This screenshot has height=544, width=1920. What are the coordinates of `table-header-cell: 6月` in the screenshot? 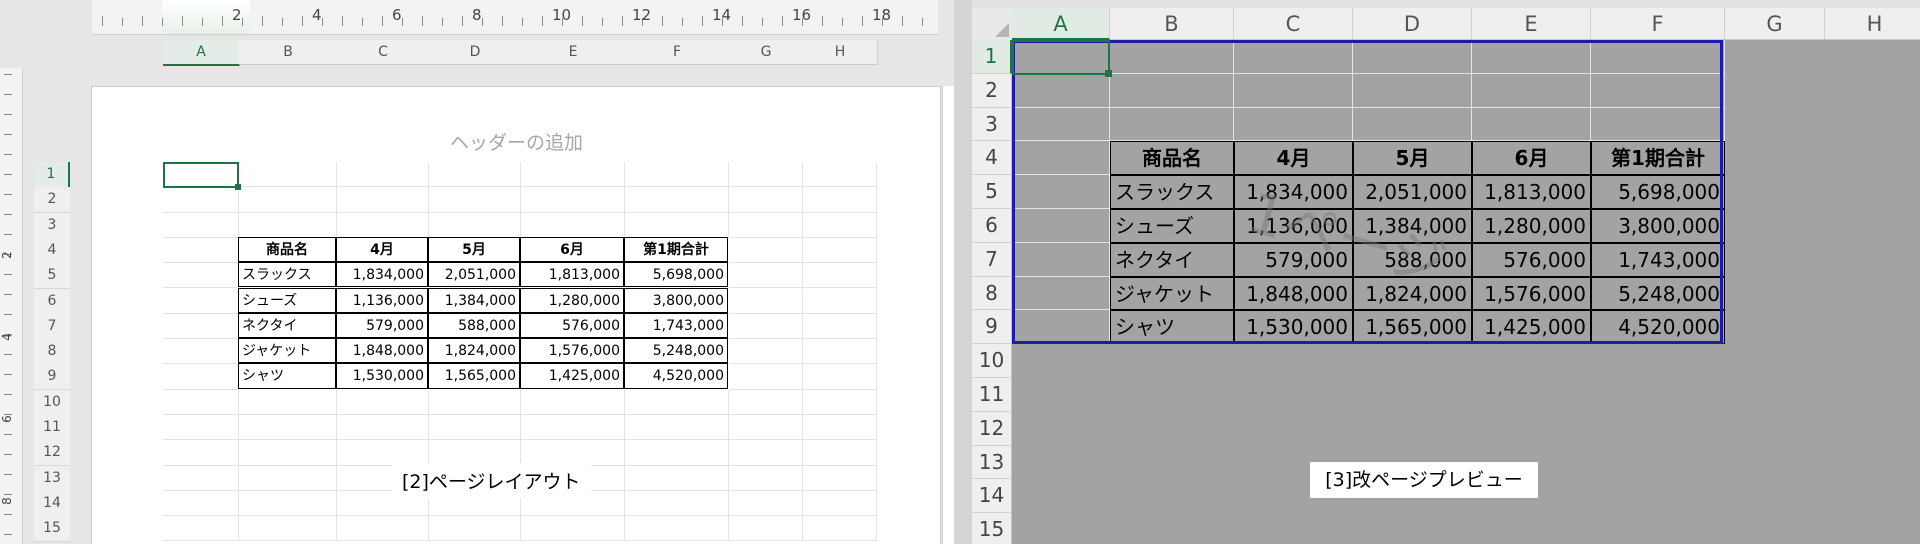 It's located at (572, 249).